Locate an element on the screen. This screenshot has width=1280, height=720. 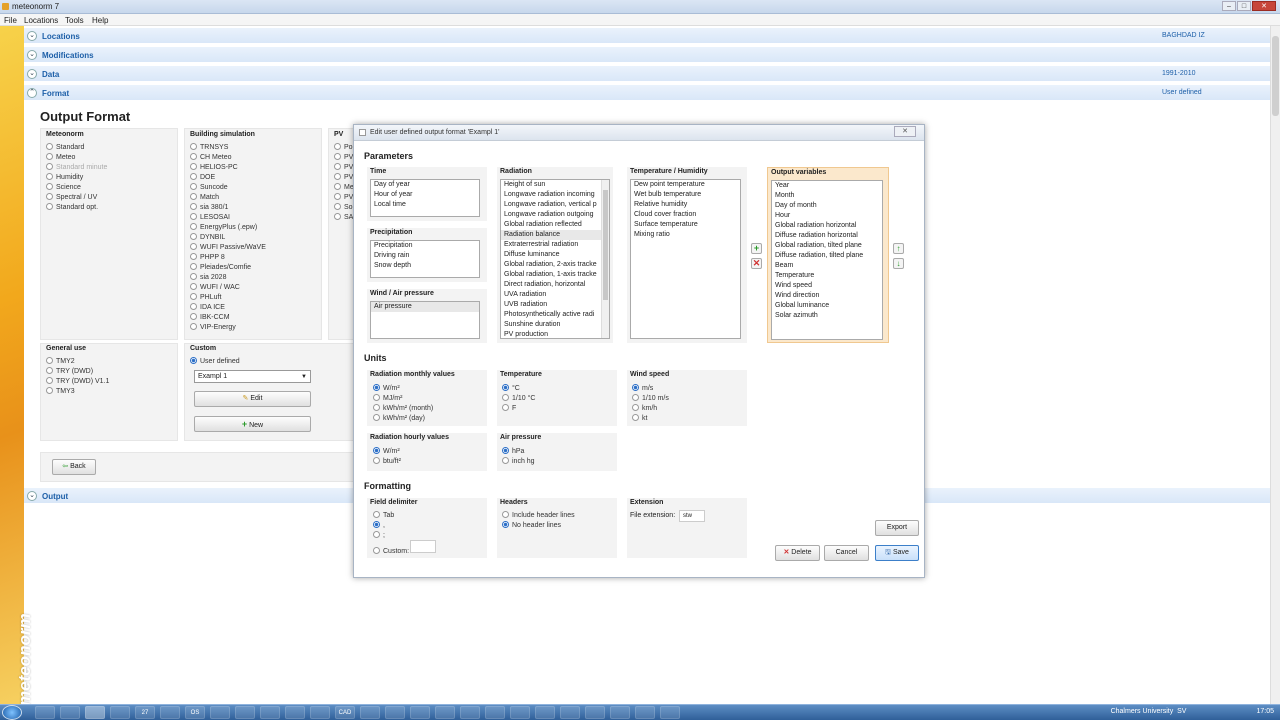
radio-building-option: VIP-Energy is located at coordinates (213, 327).